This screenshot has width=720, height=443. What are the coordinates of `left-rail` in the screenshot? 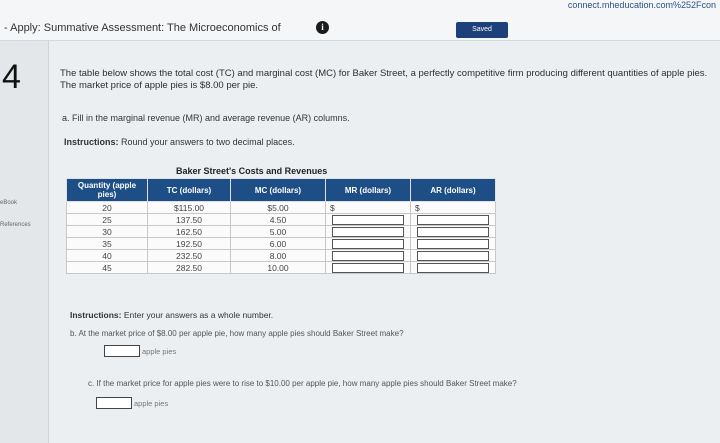 It's located at (24, 242).